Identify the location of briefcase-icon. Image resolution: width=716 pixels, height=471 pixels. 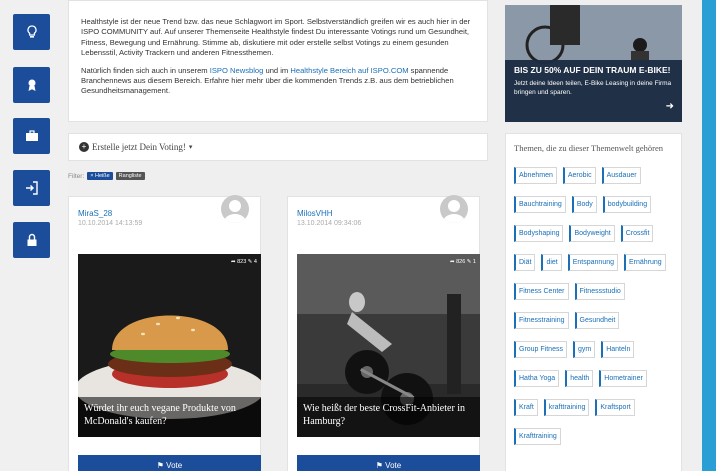
(31, 135).